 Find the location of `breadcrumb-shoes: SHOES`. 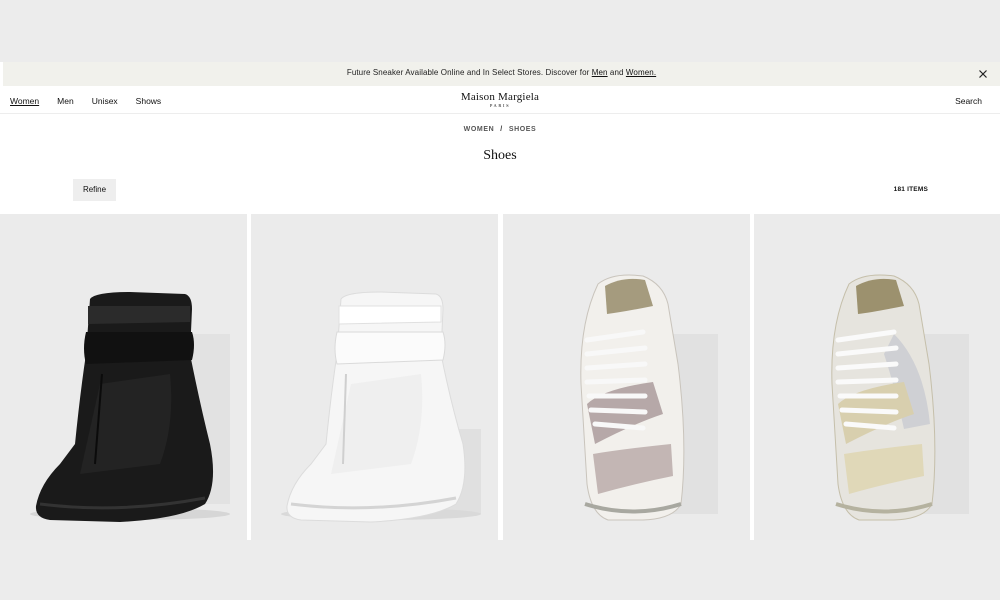

breadcrumb-shoes: SHOES is located at coordinates (523, 129).